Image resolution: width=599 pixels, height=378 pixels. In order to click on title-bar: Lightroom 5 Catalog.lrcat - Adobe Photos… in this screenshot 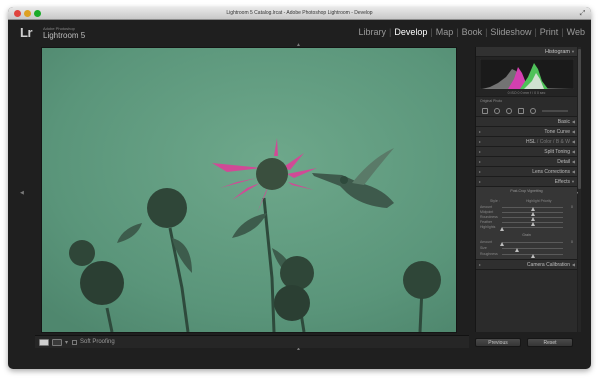, I will do `click(299, 13)`.